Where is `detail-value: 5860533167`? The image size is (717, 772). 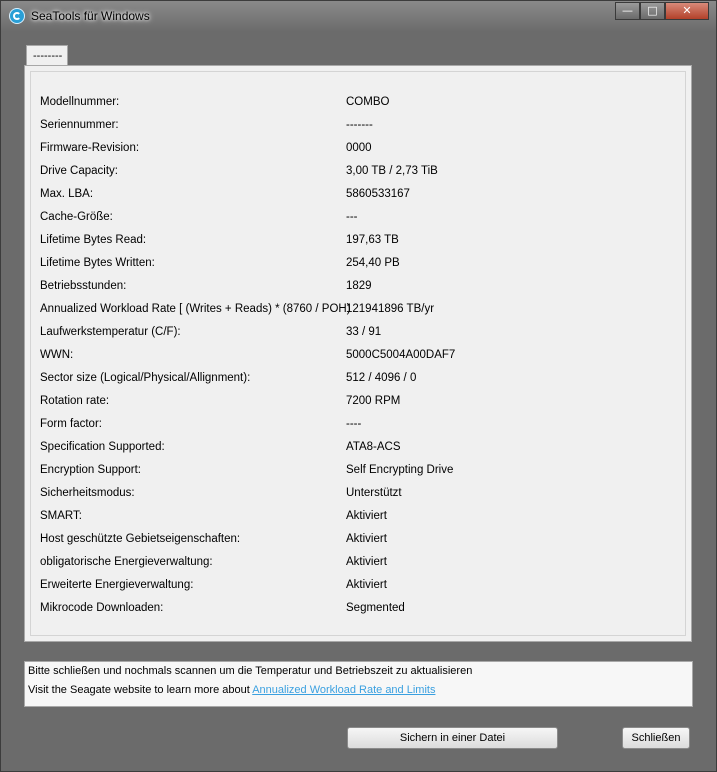 detail-value: 5860533167 is located at coordinates (378, 194).